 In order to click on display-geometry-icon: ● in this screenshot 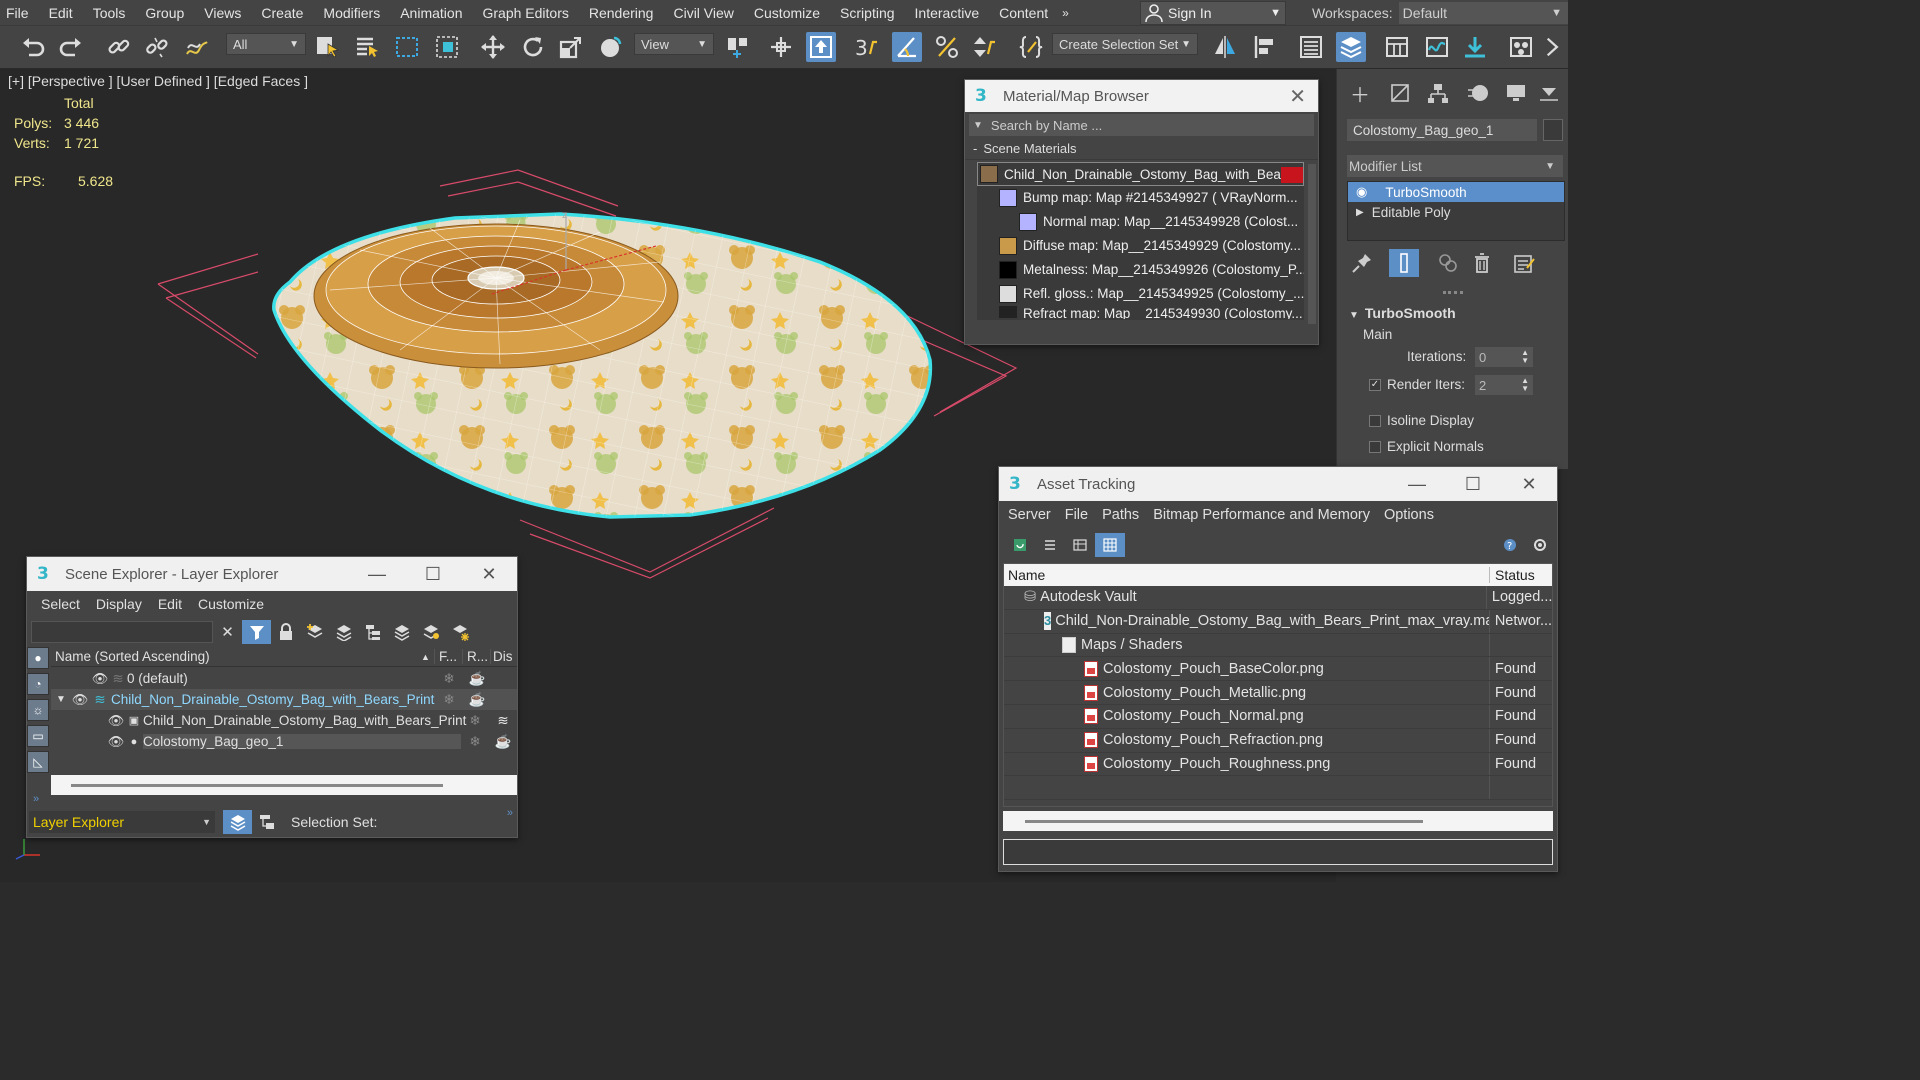, I will do `click(38, 658)`.